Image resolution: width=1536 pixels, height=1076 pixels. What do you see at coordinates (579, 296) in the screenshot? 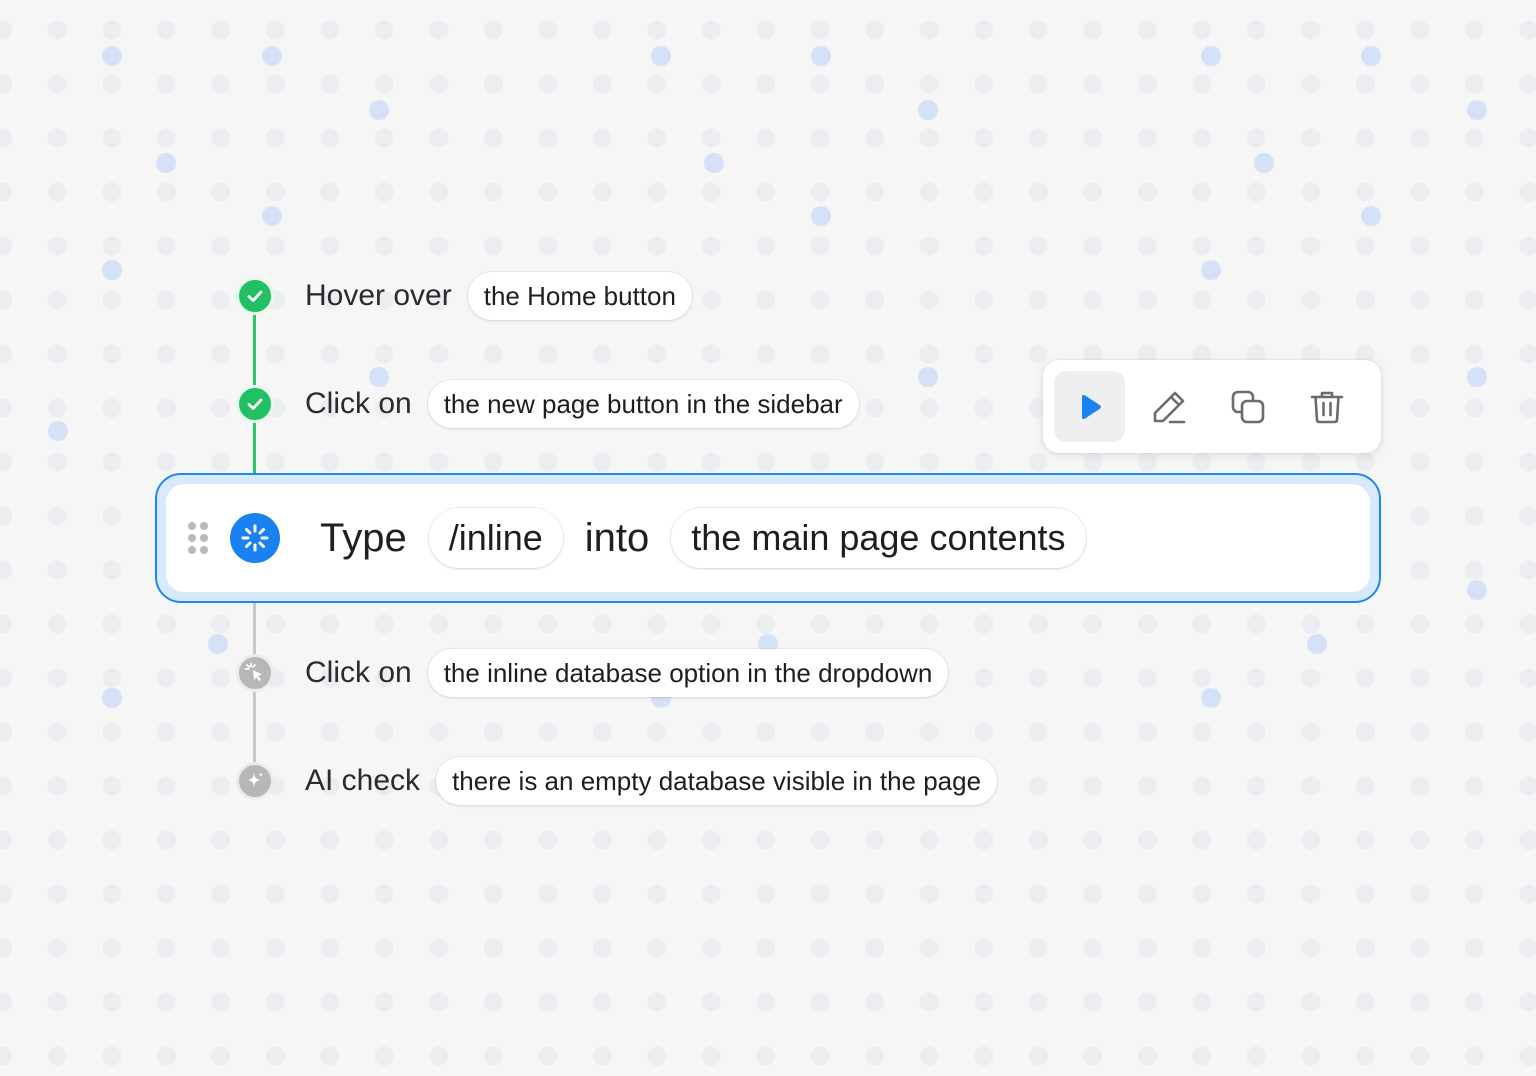
I see `step-target-pill: the Home button` at bounding box center [579, 296].